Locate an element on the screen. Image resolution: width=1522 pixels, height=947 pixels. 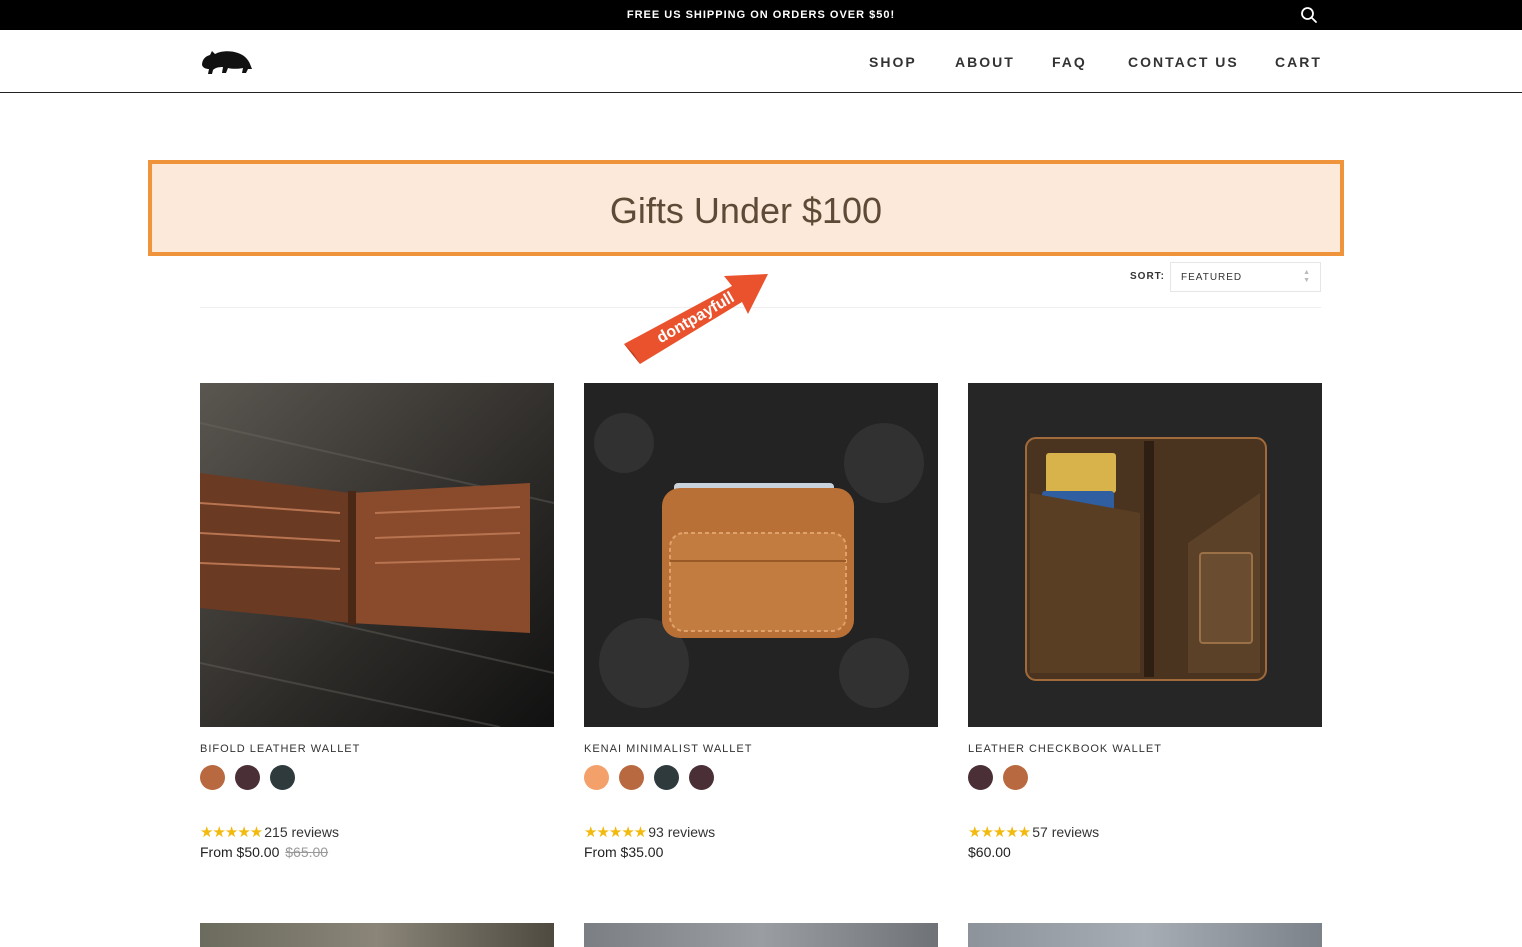
minimalist-wallet-photo is located at coordinates (761, 555).